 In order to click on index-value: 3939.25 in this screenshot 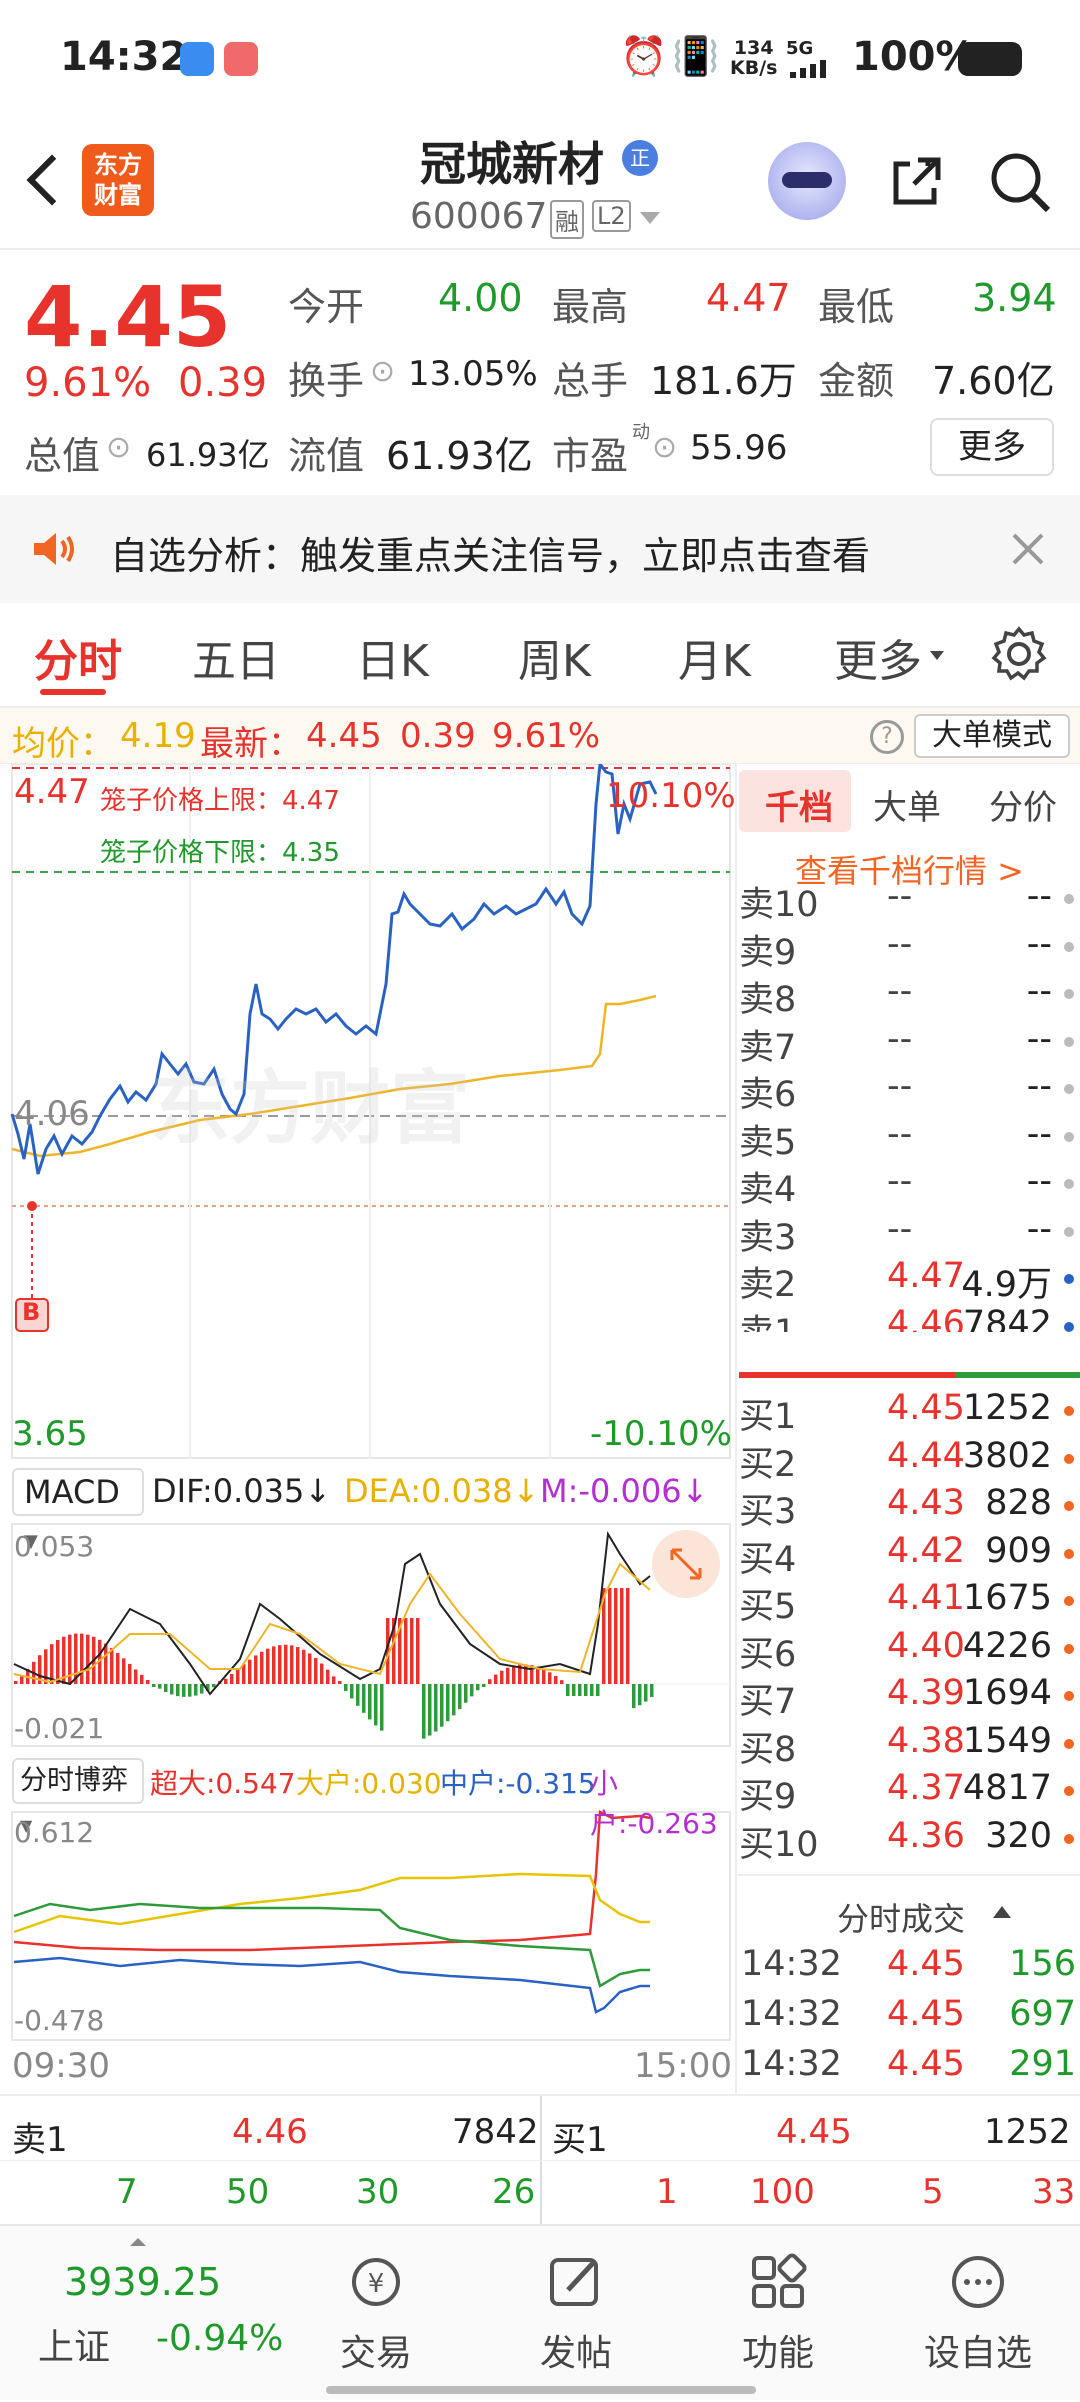, I will do `click(143, 2282)`.